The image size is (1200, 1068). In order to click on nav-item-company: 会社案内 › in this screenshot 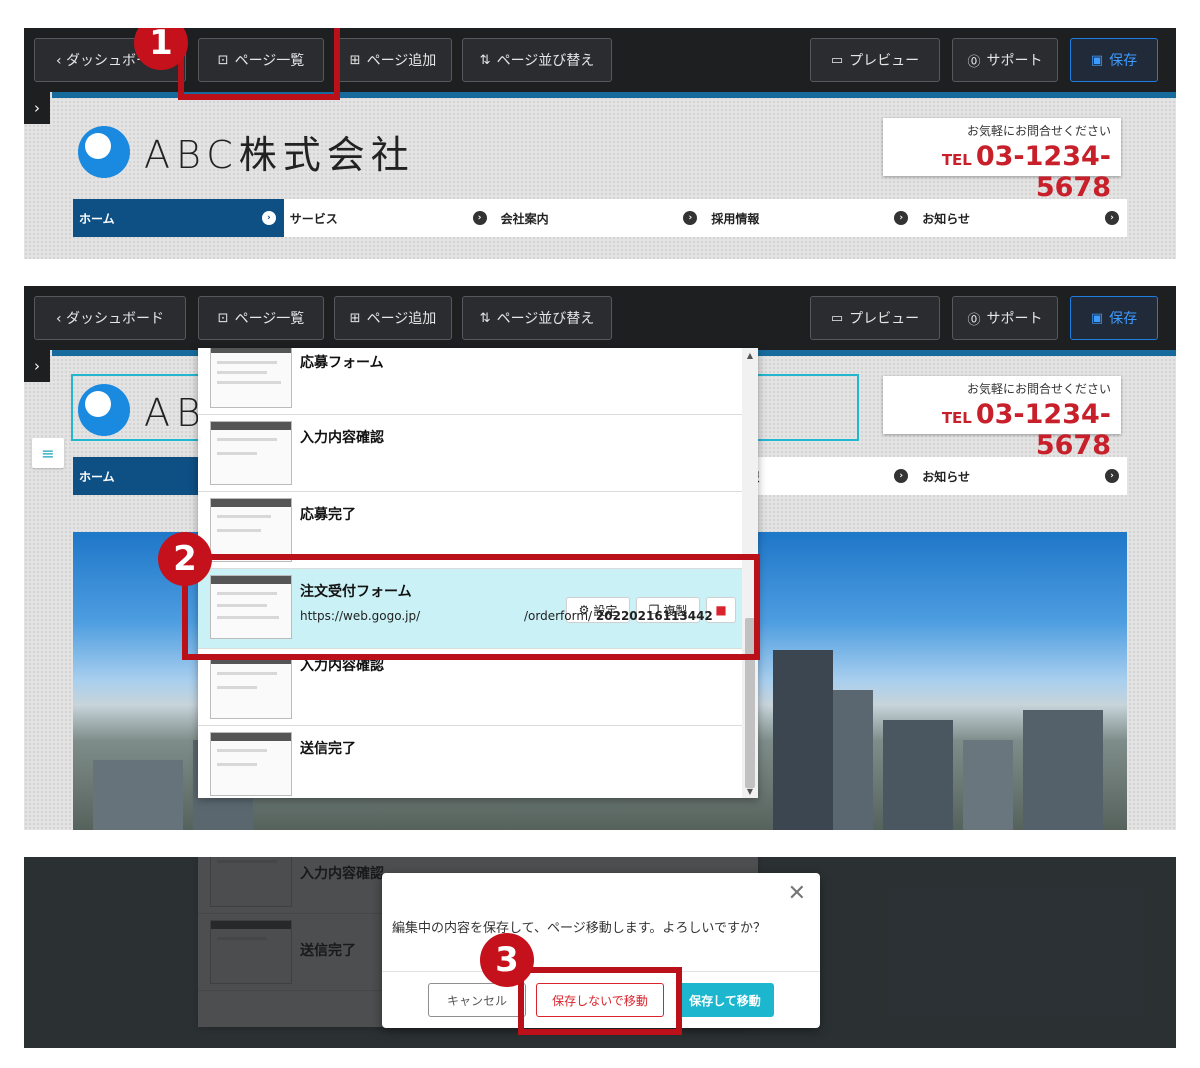, I will do `click(600, 218)`.